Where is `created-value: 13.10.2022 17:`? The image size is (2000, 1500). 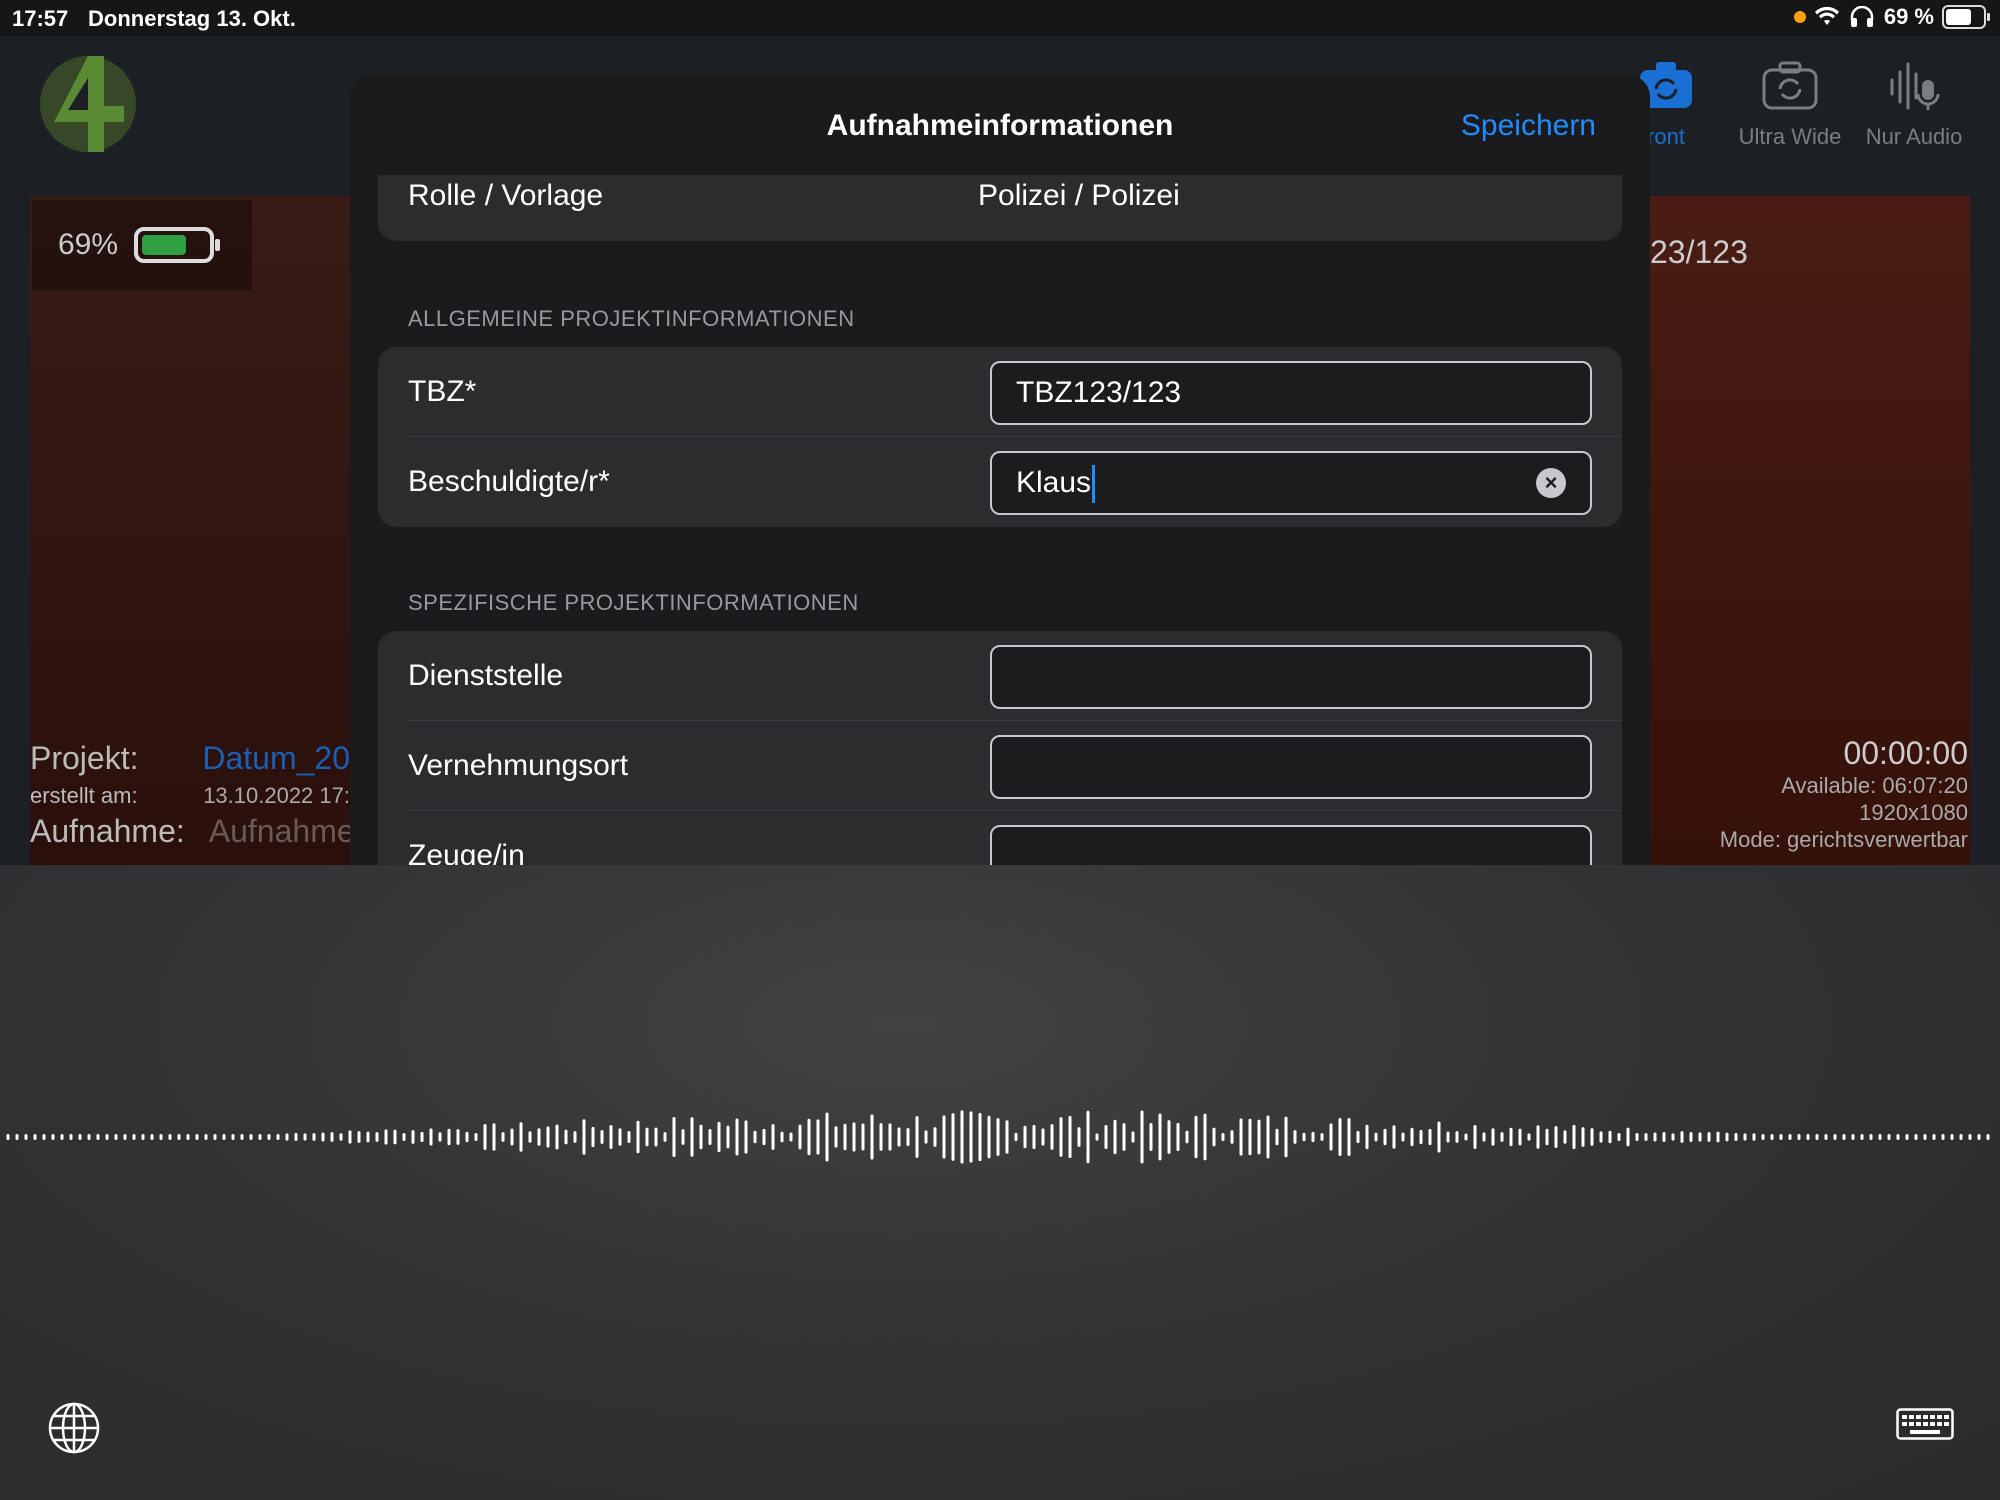 created-value: 13.10.2022 17: is located at coordinates (276, 795).